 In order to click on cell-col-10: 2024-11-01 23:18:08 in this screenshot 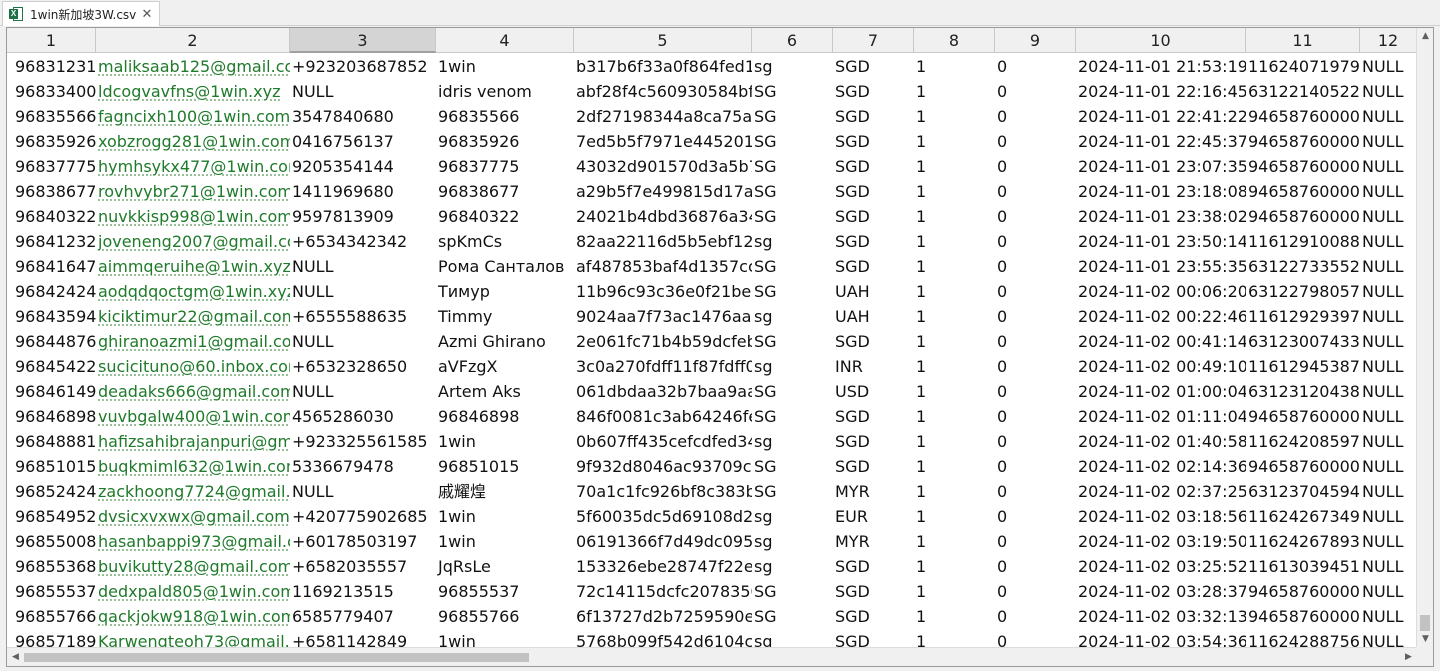, I will do `click(1161, 191)`.